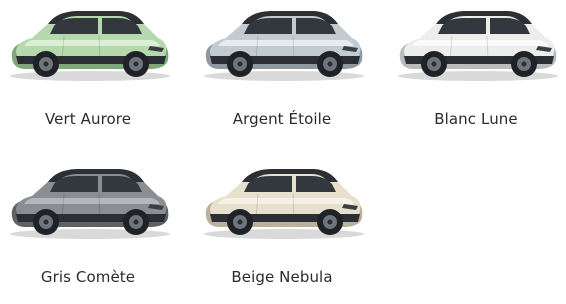 The height and width of the screenshot is (304, 566). What do you see at coordinates (282, 277) in the screenshot?
I see `color-label: Beige Nebula` at bounding box center [282, 277].